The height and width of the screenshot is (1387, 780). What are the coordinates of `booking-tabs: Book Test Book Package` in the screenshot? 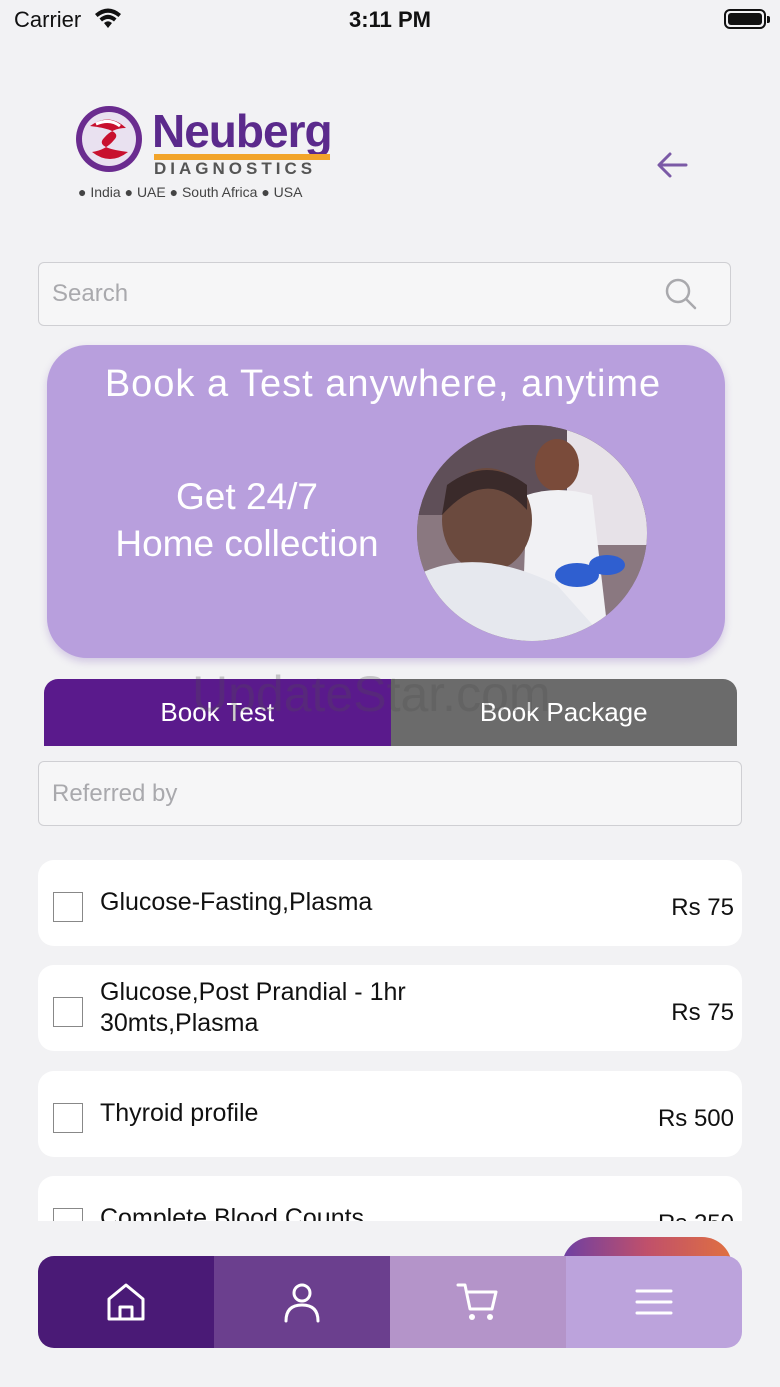 It's located at (390, 712).